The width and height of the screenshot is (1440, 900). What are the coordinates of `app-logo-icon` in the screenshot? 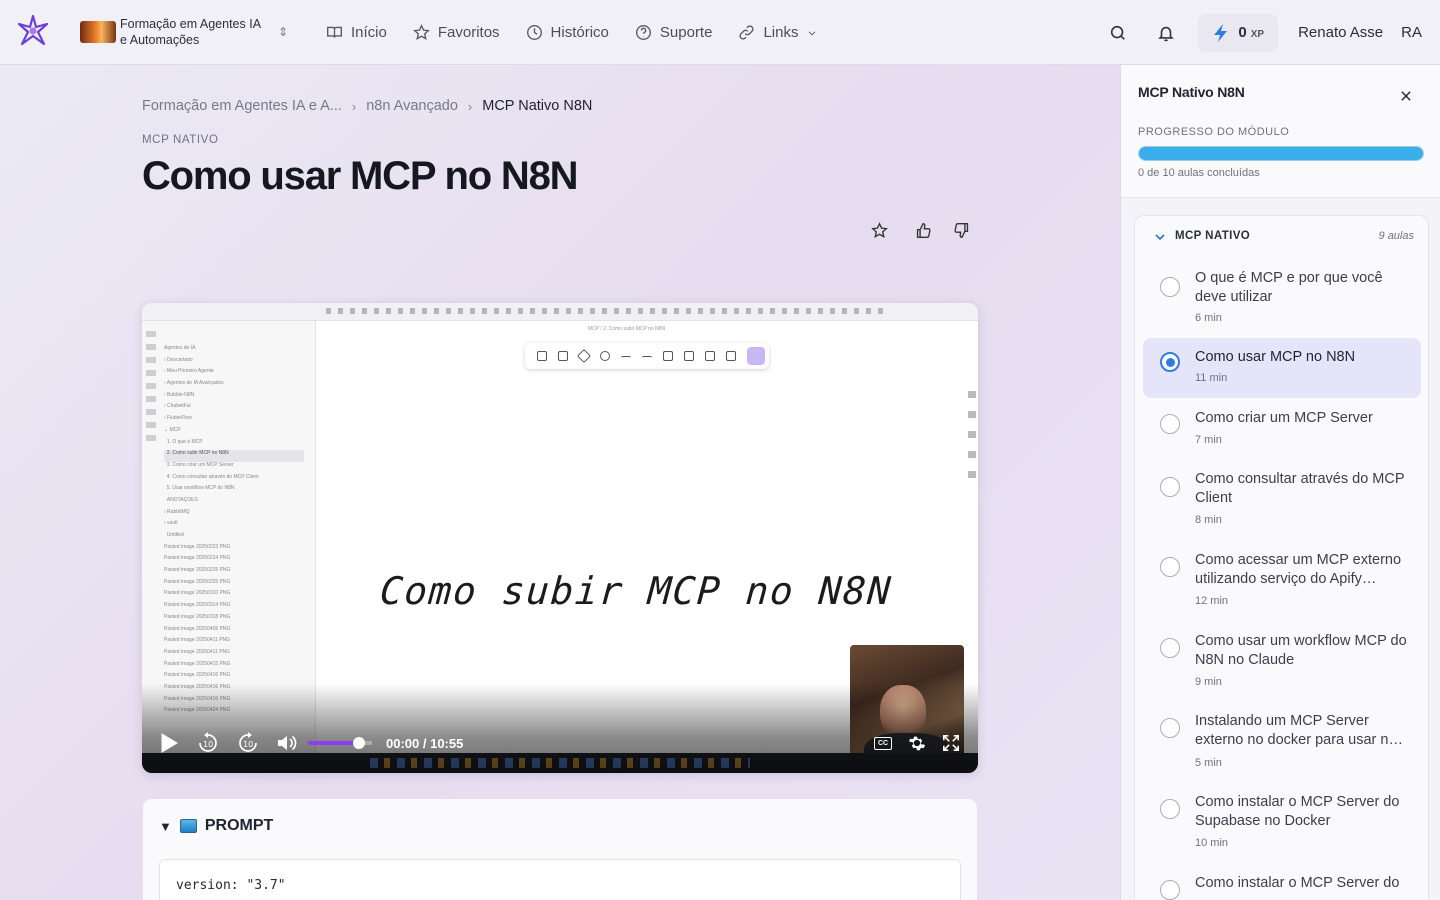 It's located at (33, 31).